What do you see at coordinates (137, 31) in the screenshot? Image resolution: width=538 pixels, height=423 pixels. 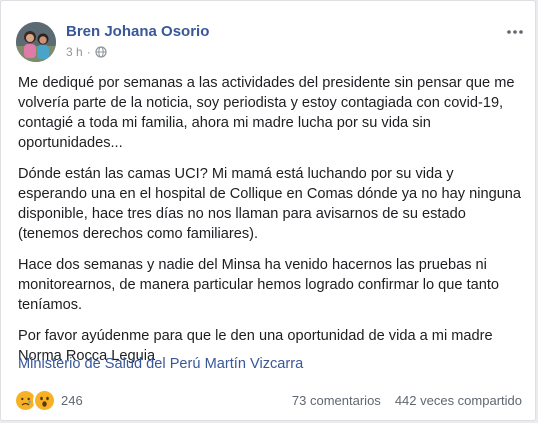 I see `author-name: Bren Johana Osorio` at bounding box center [137, 31].